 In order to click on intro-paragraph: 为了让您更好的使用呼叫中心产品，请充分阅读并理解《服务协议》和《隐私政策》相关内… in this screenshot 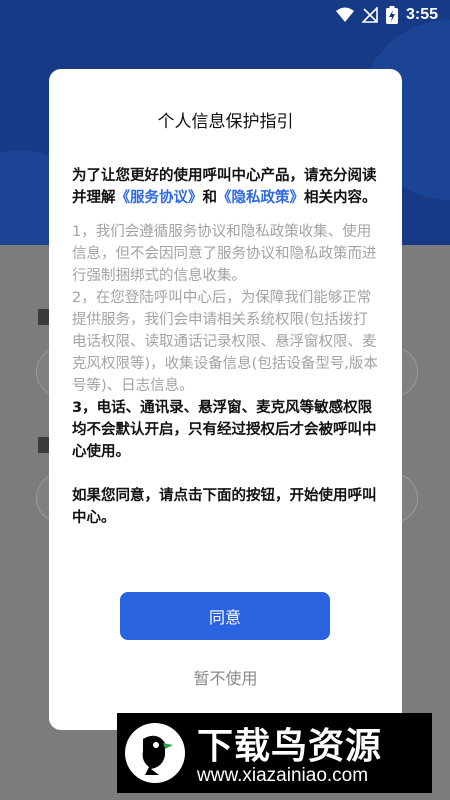, I will do `click(227, 187)`.